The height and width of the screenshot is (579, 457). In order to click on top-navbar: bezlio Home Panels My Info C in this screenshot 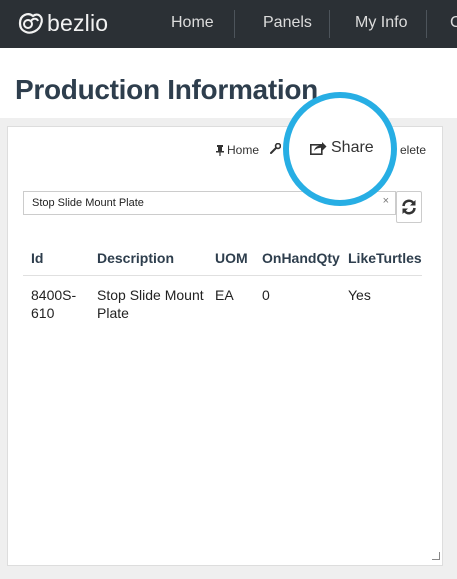, I will do `click(228, 24)`.